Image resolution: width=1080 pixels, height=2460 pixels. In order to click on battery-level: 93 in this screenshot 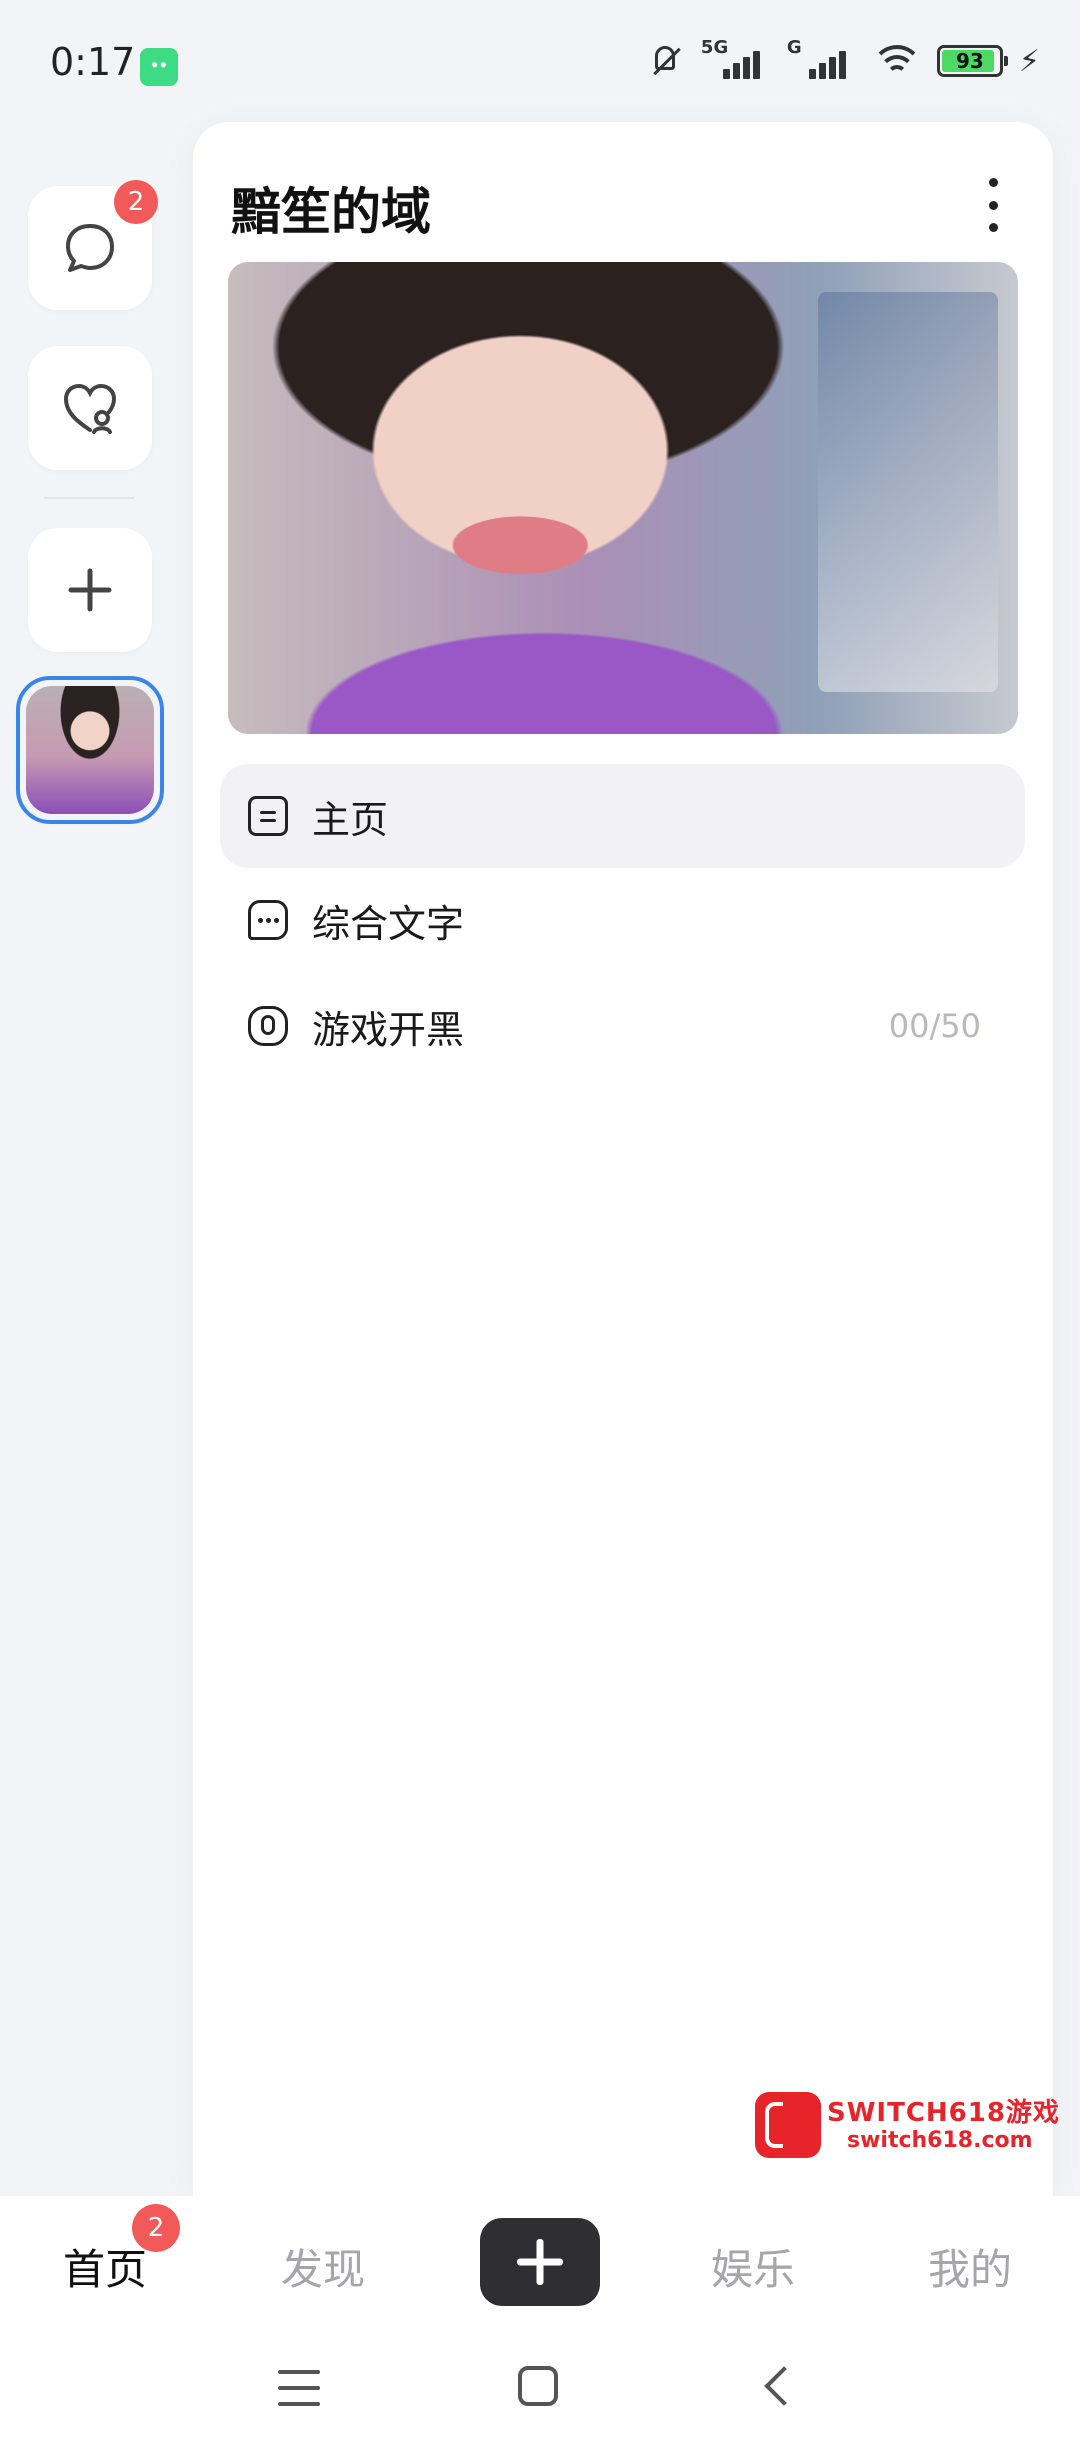, I will do `click(970, 61)`.